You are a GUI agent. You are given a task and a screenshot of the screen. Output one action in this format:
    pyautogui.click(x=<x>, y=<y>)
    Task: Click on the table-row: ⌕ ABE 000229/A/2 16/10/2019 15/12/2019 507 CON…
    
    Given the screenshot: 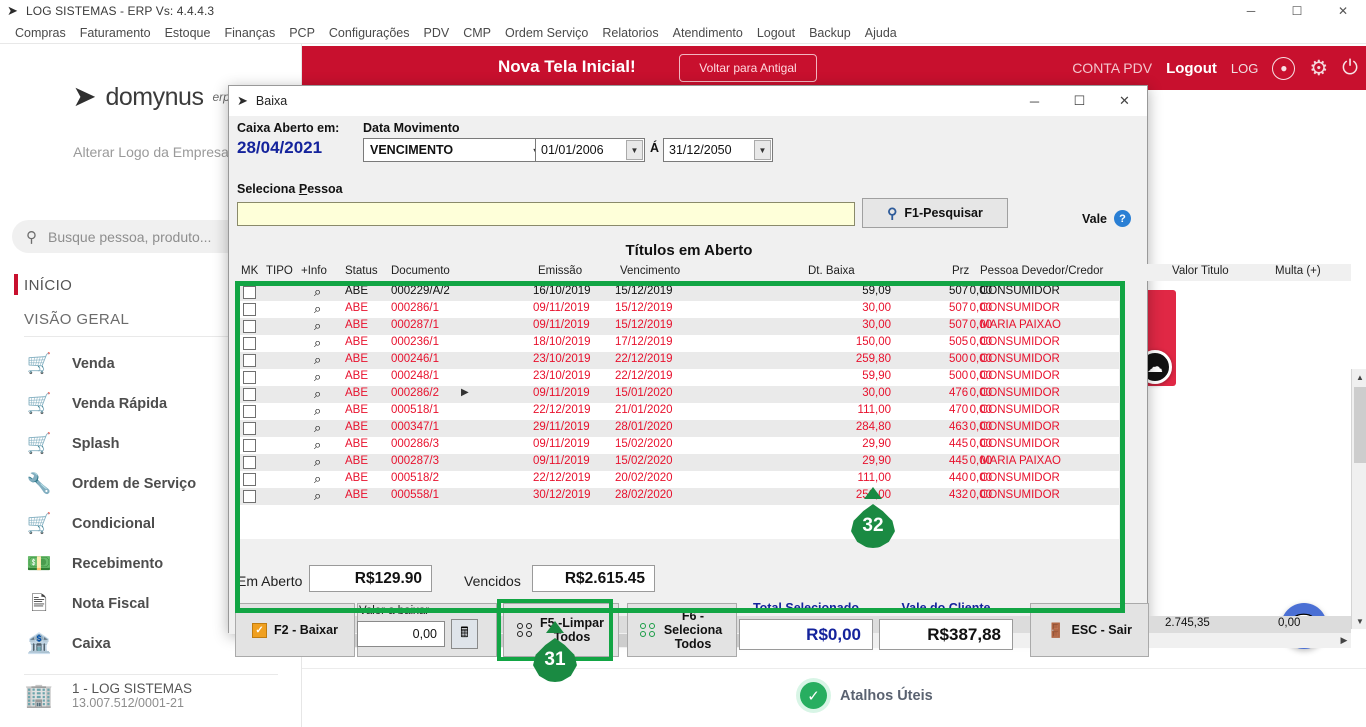 What is the action you would take?
    pyautogui.click(x=677, y=292)
    